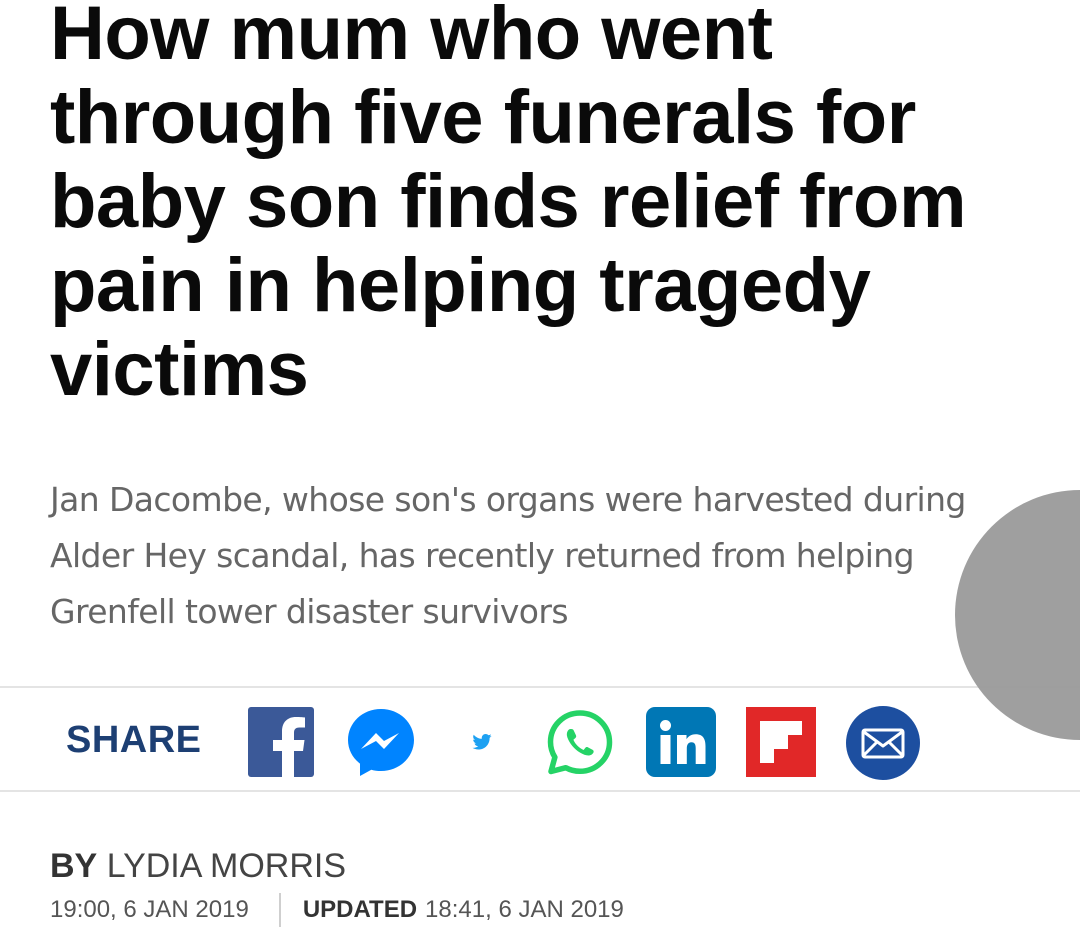  I want to click on email-icon, so click(883, 743).